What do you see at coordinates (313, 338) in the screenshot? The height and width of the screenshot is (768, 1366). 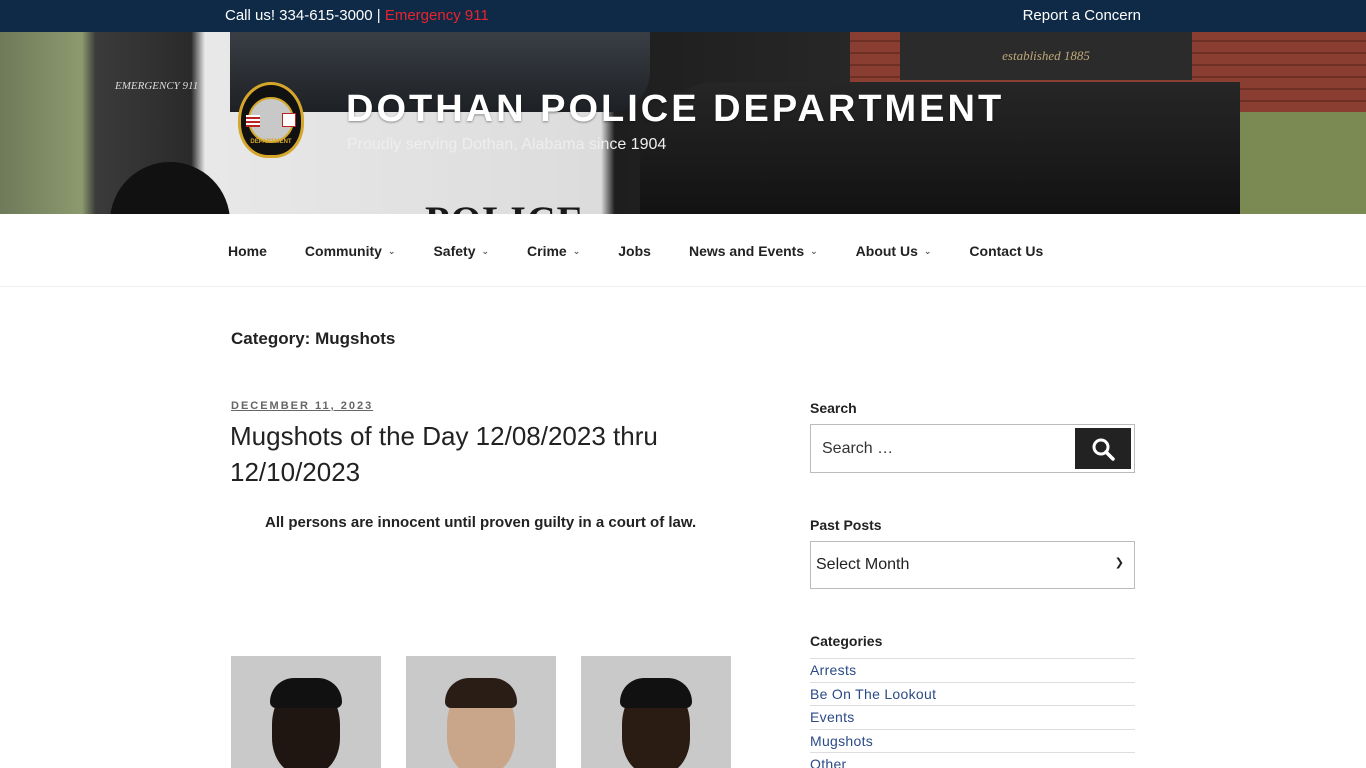 I see `page-title: Category: Mugshots` at bounding box center [313, 338].